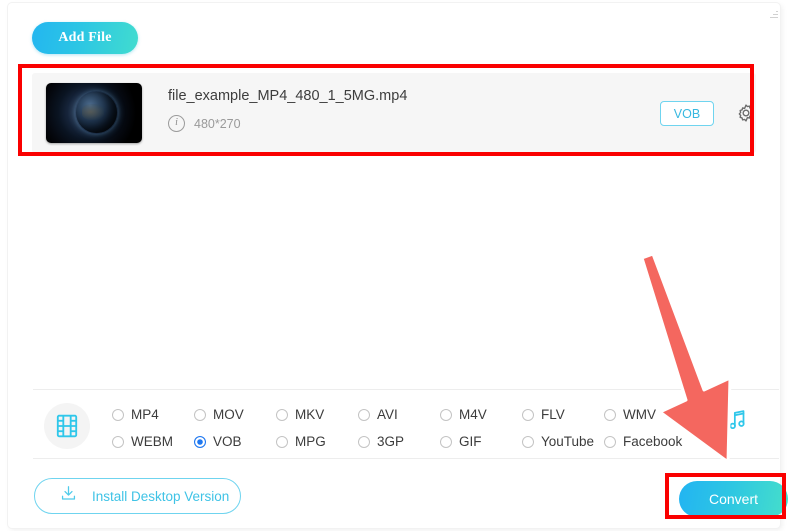  Describe the element at coordinates (85, 38) in the screenshot. I see `add-file-button: Add File` at that location.